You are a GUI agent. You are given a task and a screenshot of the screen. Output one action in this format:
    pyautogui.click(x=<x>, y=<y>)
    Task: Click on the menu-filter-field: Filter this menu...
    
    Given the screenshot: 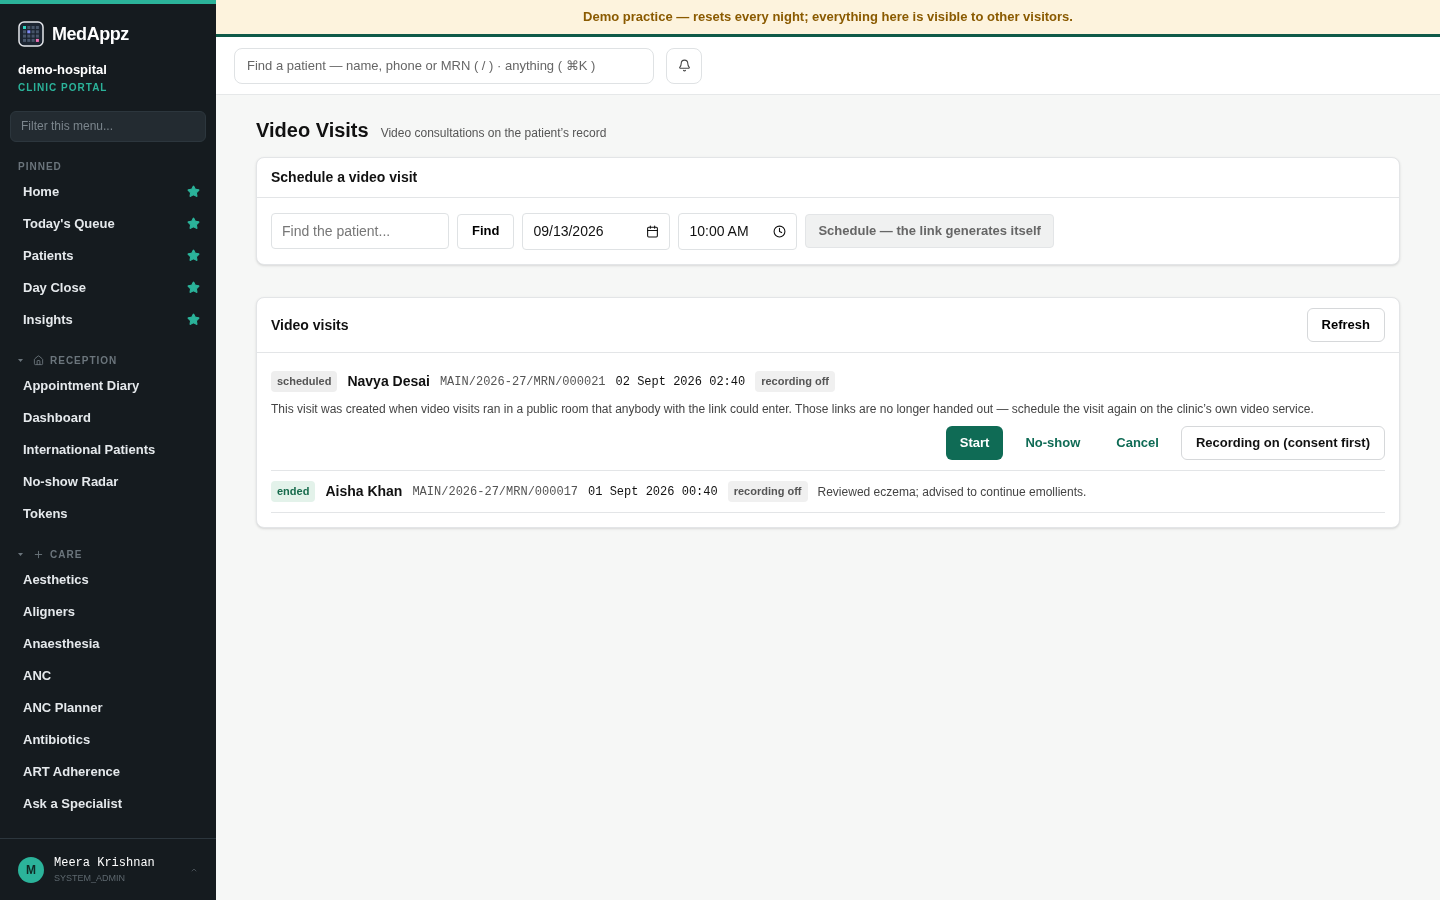 What is the action you would take?
    pyautogui.click(x=108, y=126)
    